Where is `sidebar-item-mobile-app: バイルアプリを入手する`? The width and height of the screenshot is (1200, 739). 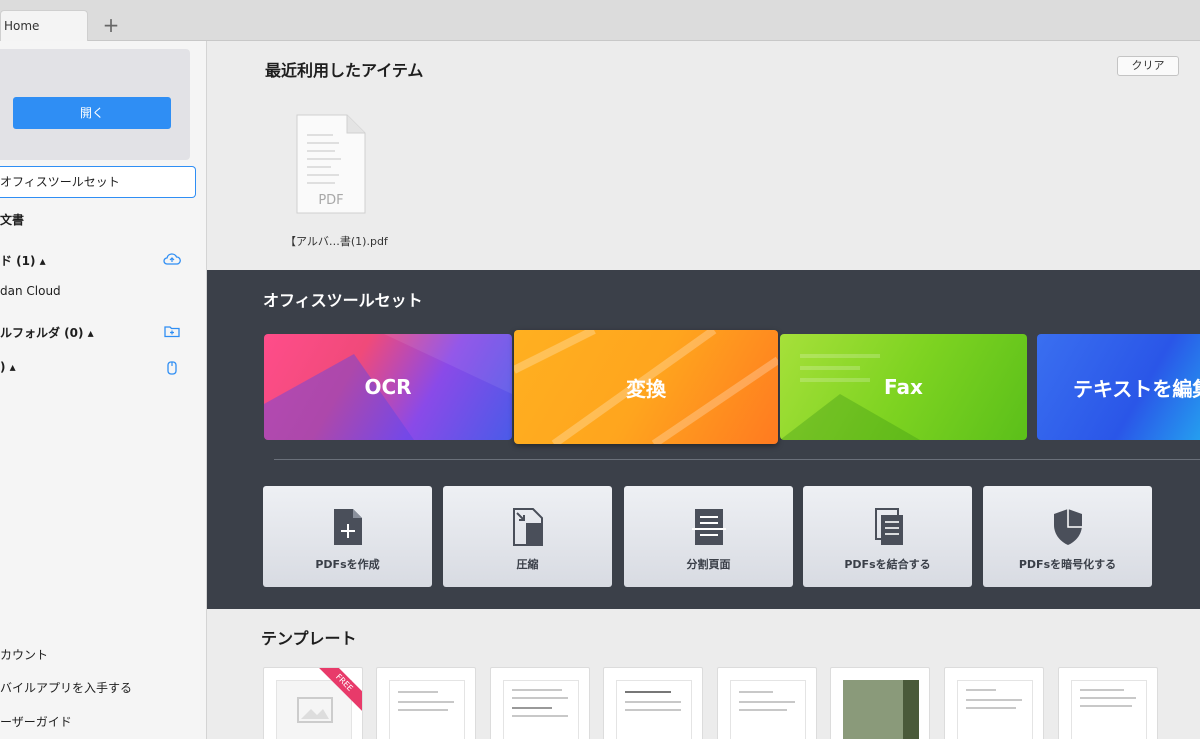 sidebar-item-mobile-app: バイルアプリを入手する is located at coordinates (66, 687).